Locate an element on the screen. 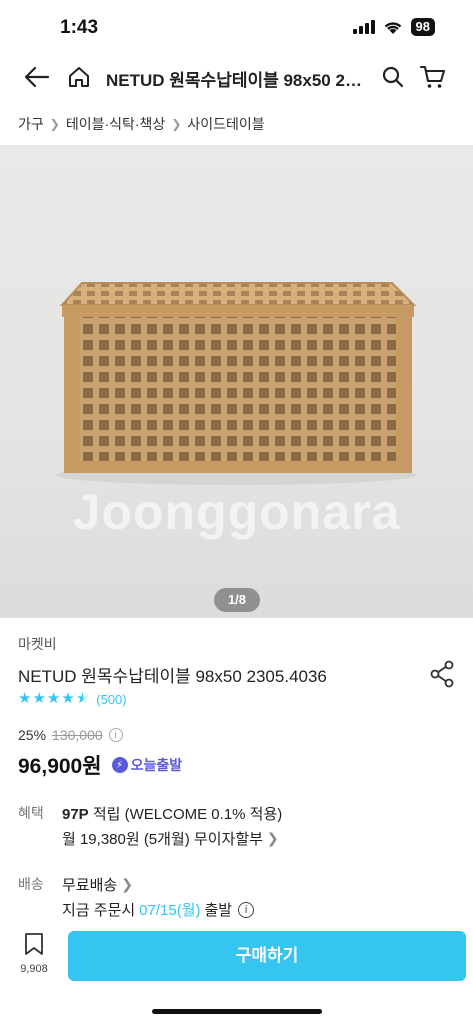 The image size is (473, 1024). status-bar: 1:43 98 is located at coordinates (236, 26).